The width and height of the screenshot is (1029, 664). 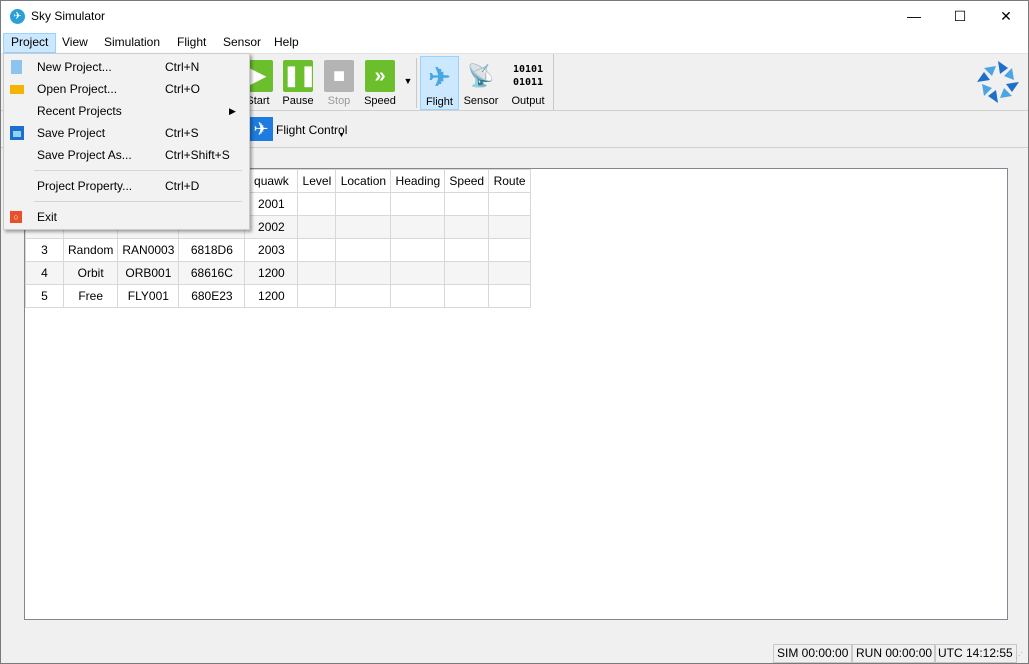 What do you see at coordinates (148, 296) in the screenshot?
I see `table-cell: FLY001` at bounding box center [148, 296].